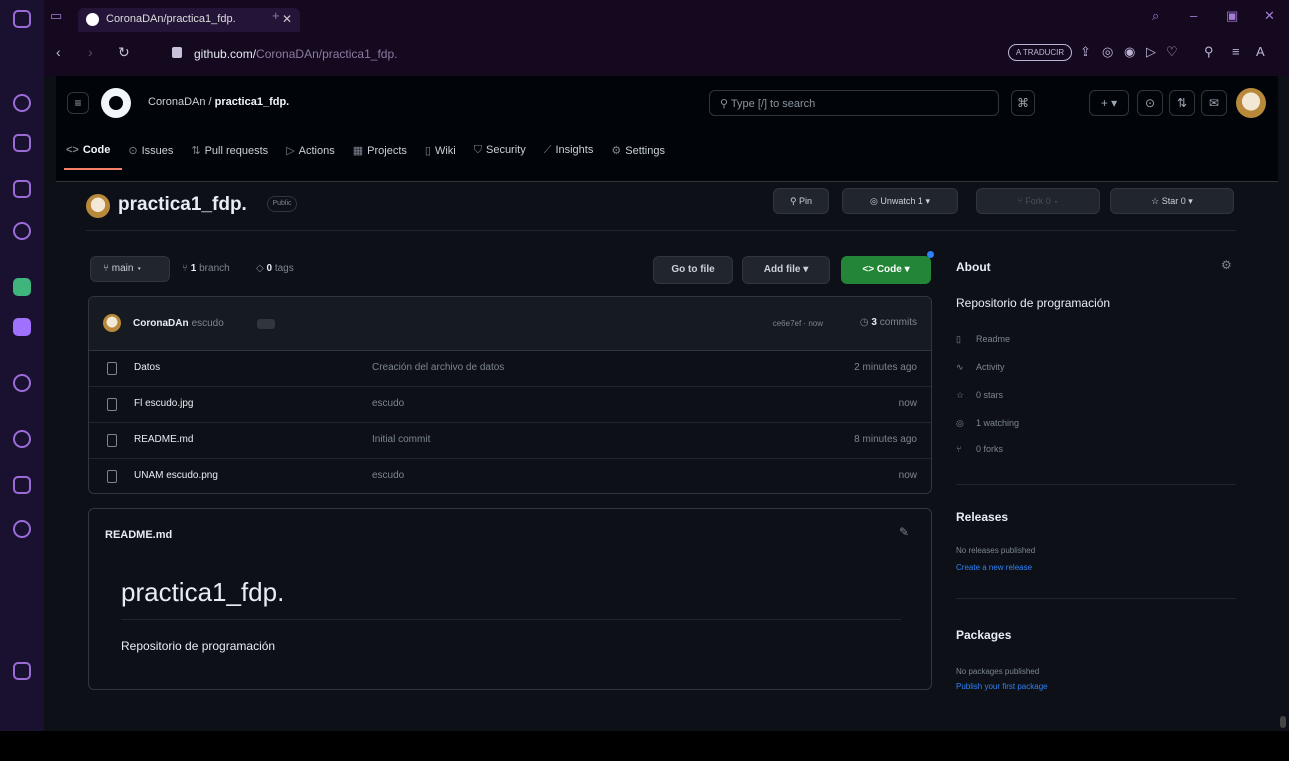 This screenshot has height=761, width=1289. I want to click on maximize-icon: ▣, so click(1232, 16).